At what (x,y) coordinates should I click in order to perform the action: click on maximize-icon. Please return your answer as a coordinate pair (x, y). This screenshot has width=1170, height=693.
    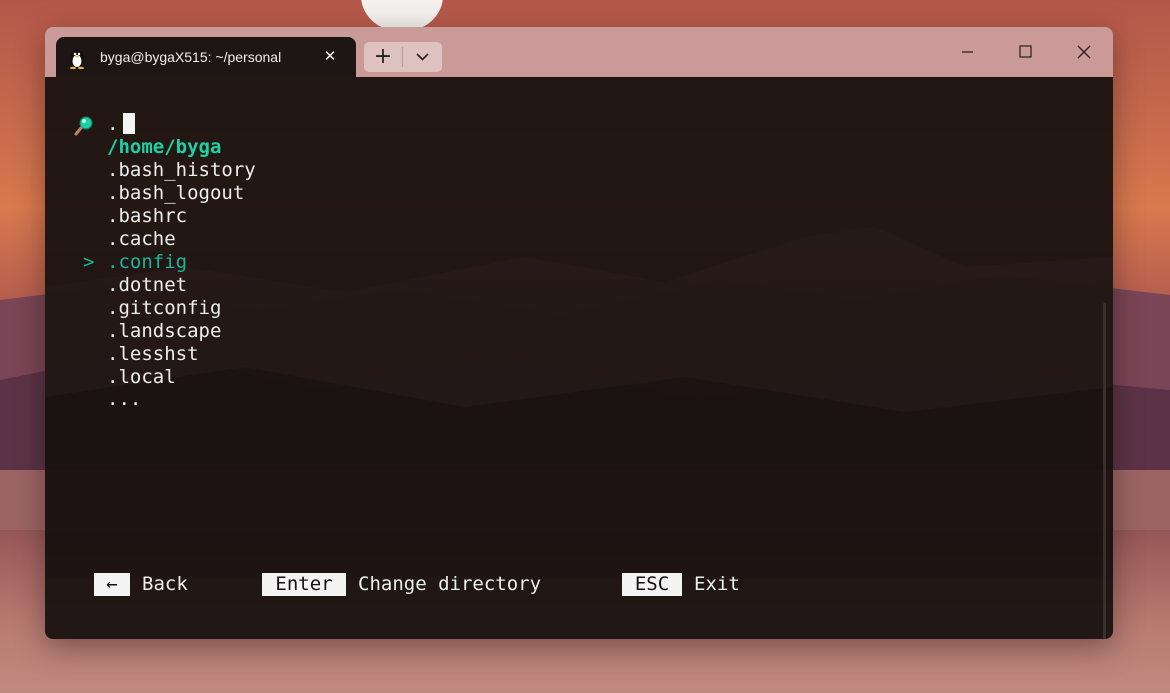
    Looking at the image, I should click on (1025, 51).